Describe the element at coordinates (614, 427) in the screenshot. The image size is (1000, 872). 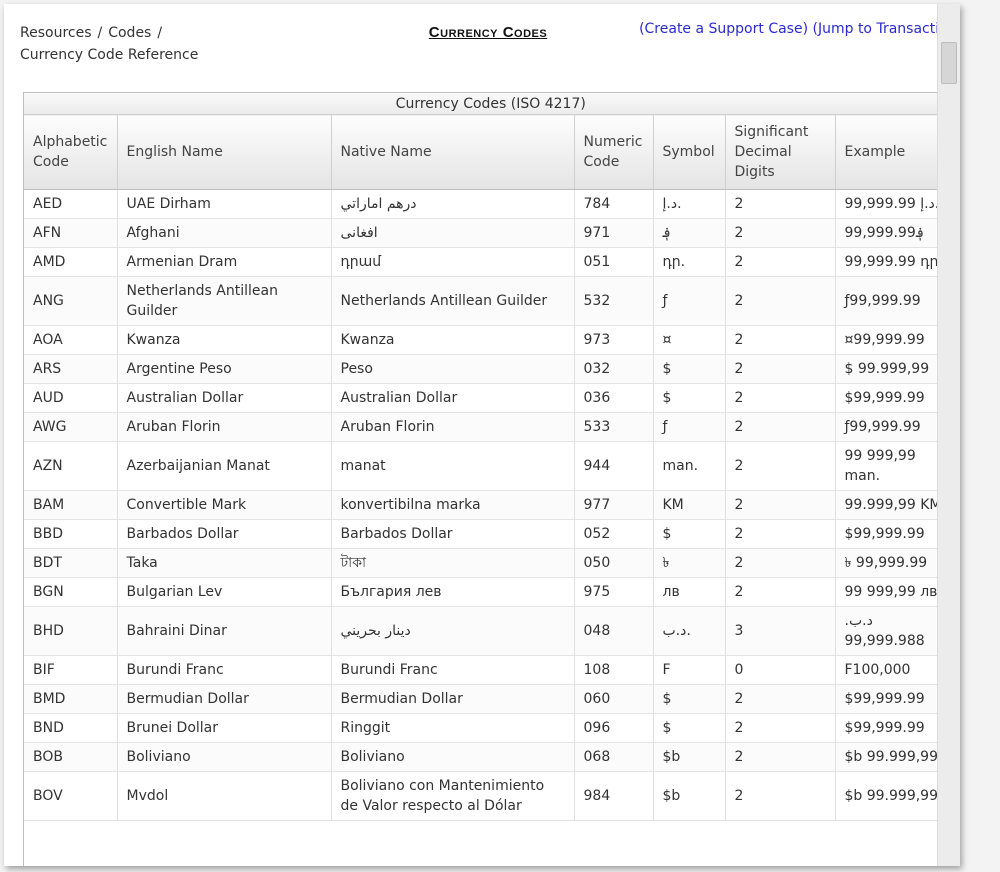
I see `numeric-code-cell: 533` at that location.